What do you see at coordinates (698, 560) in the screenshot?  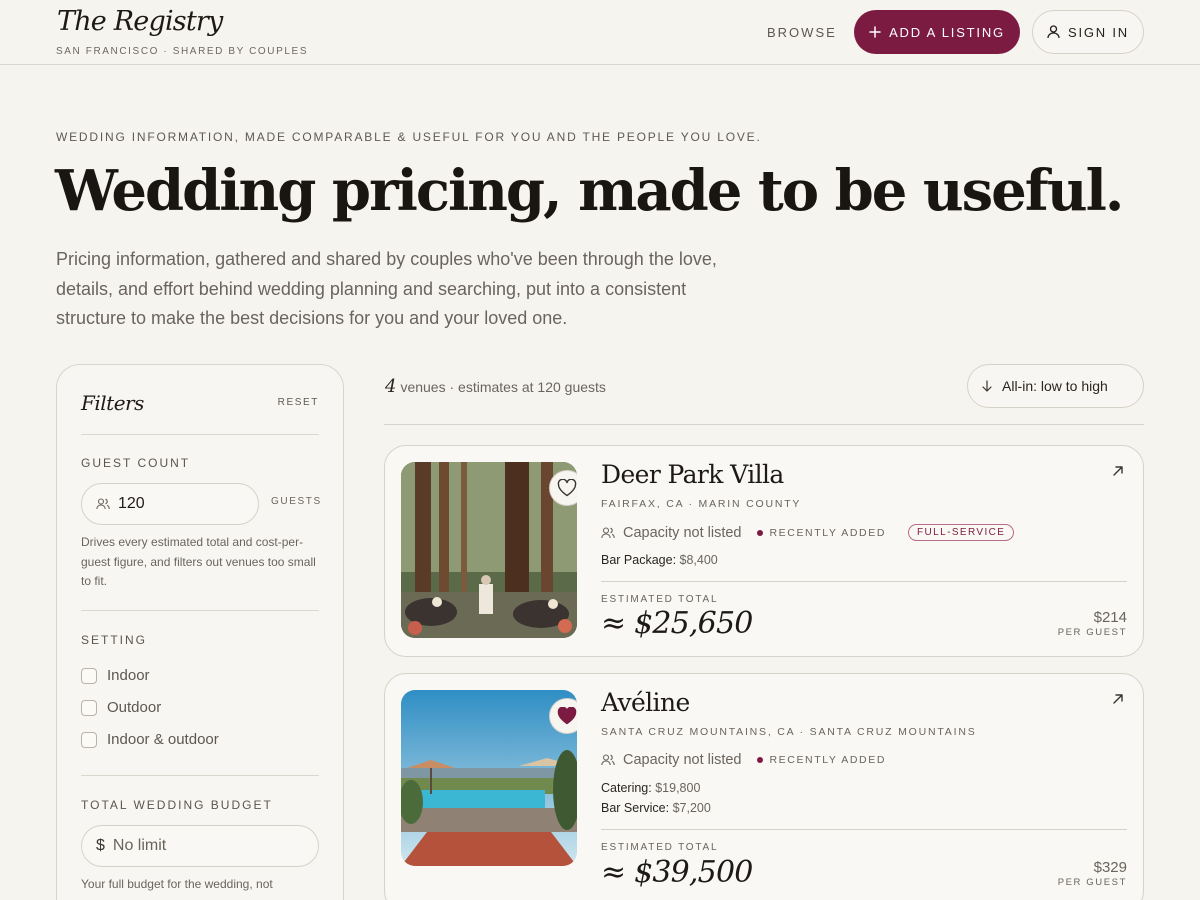 I see `cost-value: $8,400` at bounding box center [698, 560].